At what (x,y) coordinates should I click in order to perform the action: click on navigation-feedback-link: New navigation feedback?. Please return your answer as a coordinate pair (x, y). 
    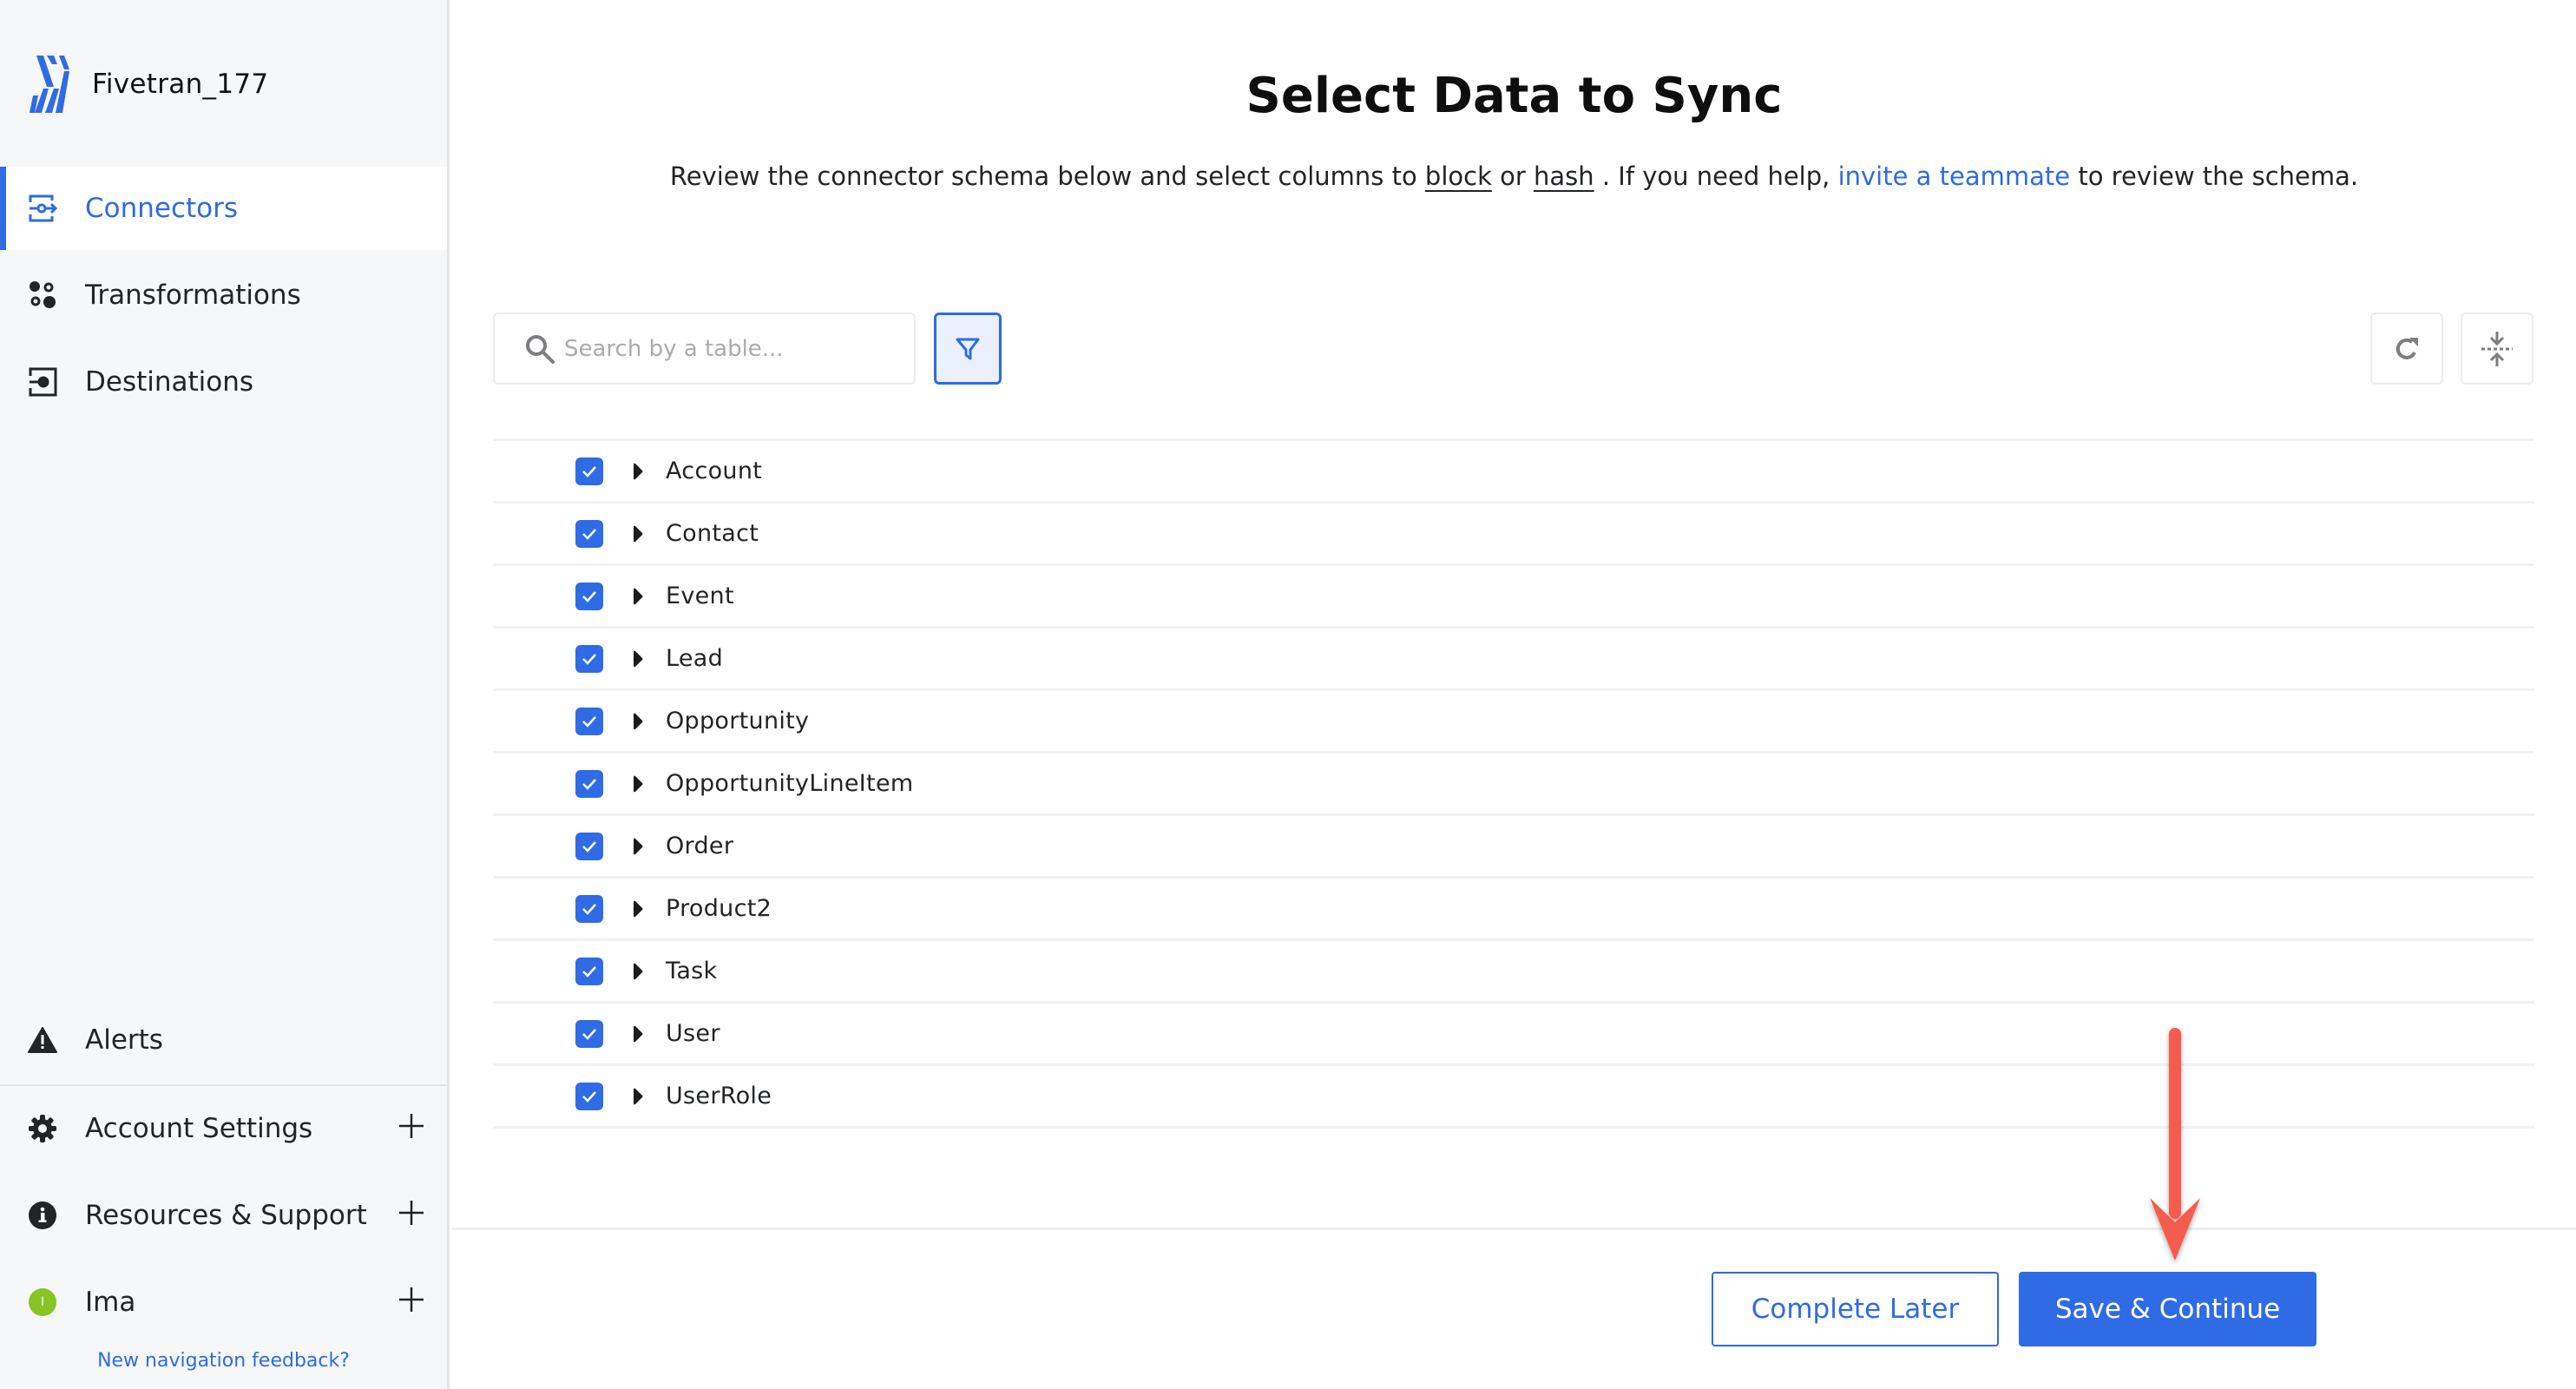
    Looking at the image, I should click on (223, 1361).